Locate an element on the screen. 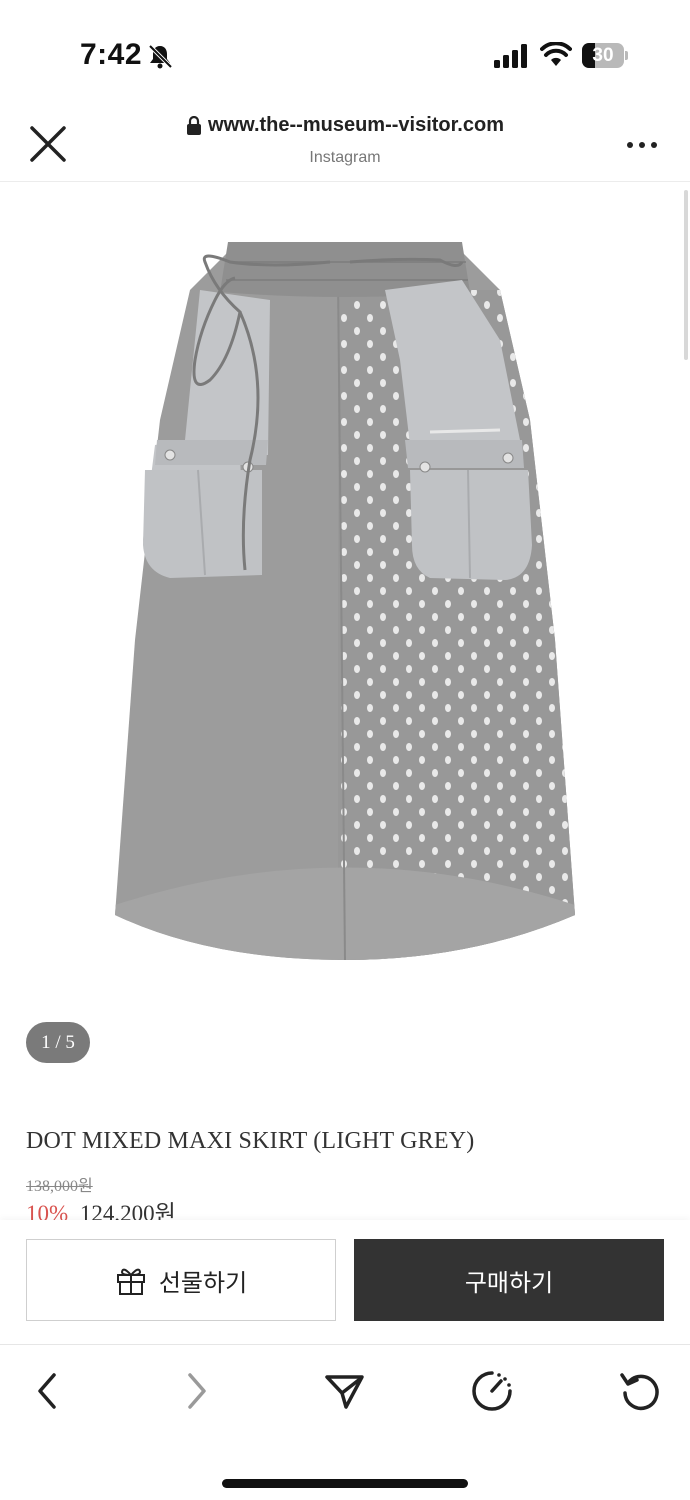 This screenshot has width=690, height=1500. url-text: www.the--museum--visitor.com is located at coordinates (356, 125).